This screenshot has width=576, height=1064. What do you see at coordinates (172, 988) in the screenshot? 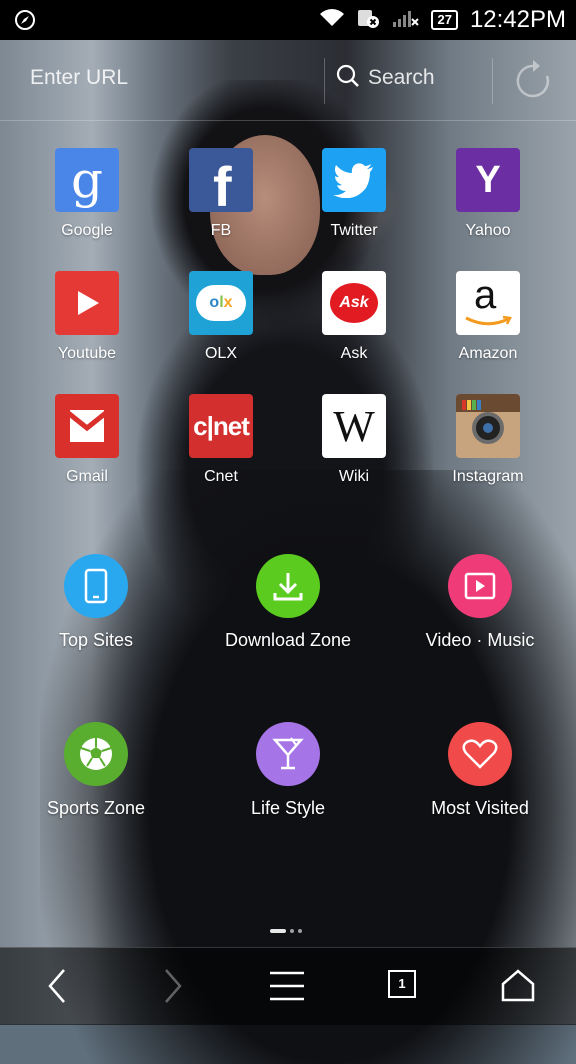
I see `forward-icon` at bounding box center [172, 988].